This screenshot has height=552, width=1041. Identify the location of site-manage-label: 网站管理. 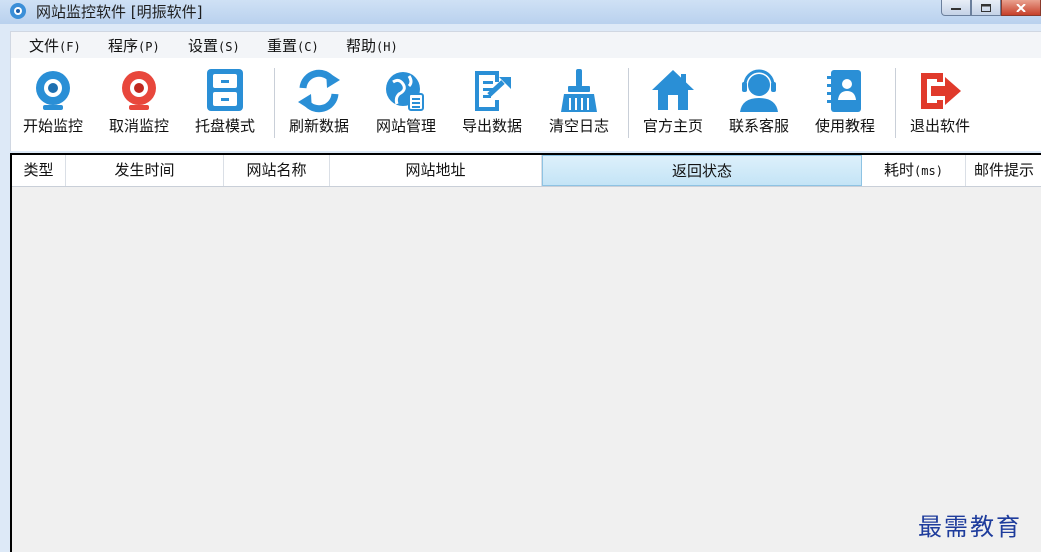
(405, 126).